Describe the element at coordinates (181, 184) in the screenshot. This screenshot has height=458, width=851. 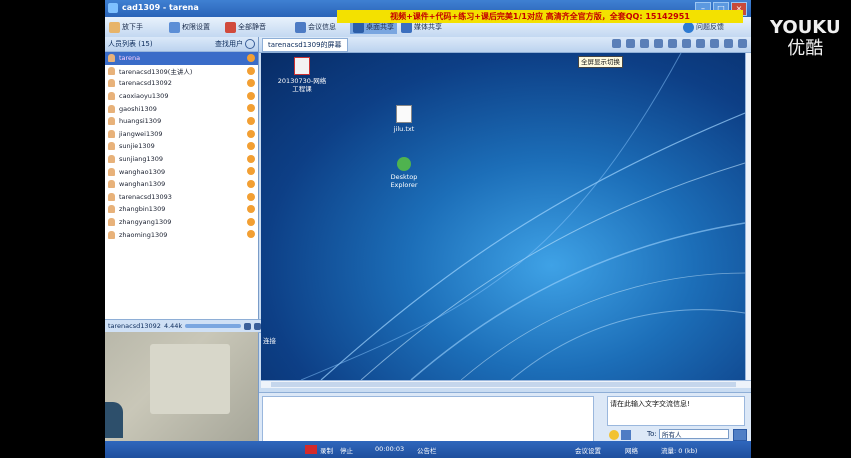
I see `user-row: wanghan1309` at that location.